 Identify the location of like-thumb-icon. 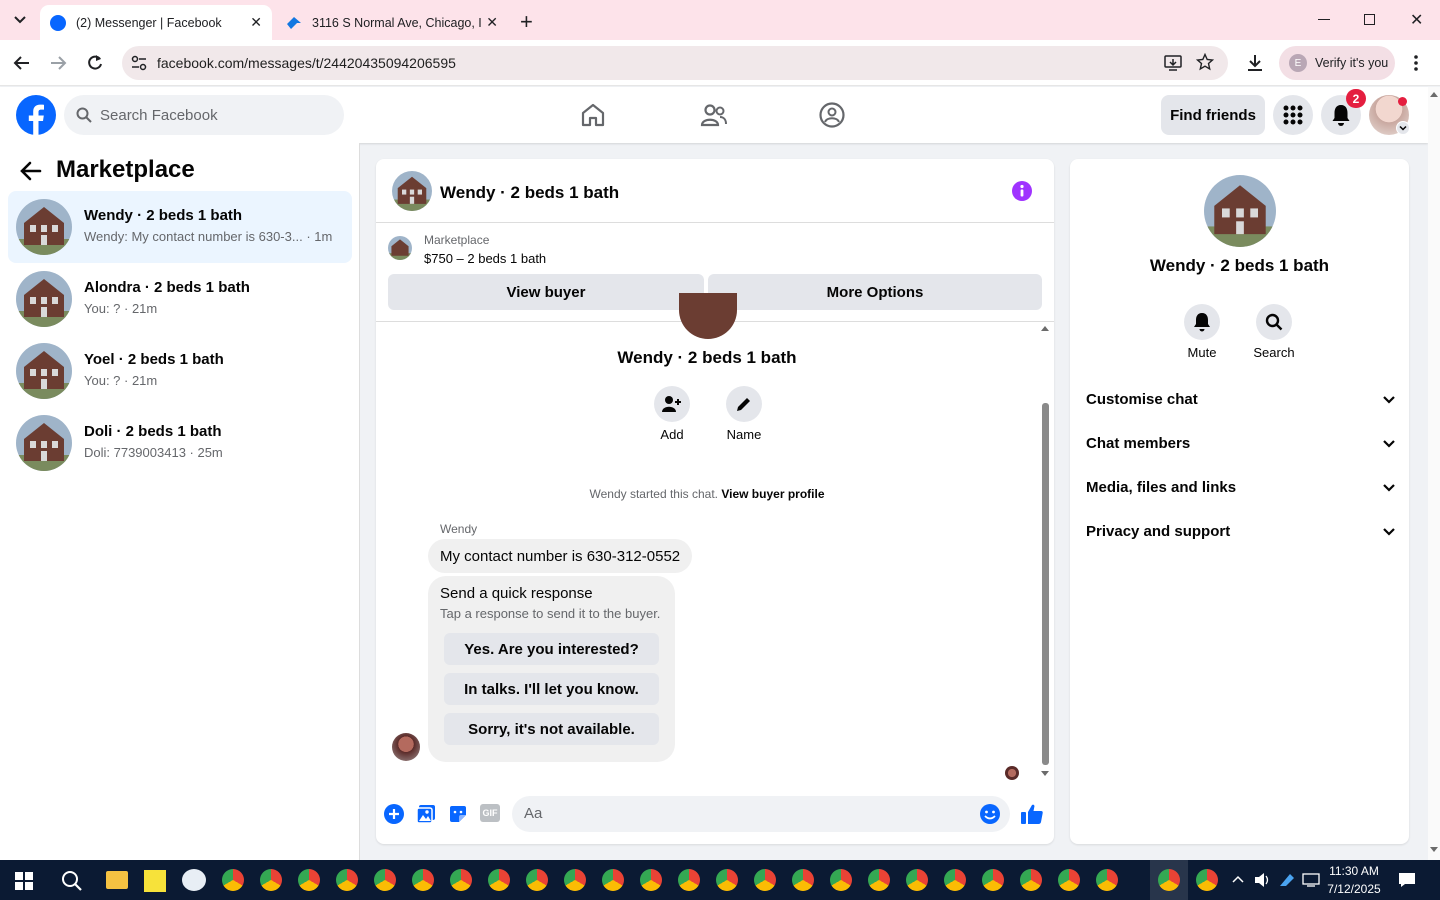
(1032, 814).